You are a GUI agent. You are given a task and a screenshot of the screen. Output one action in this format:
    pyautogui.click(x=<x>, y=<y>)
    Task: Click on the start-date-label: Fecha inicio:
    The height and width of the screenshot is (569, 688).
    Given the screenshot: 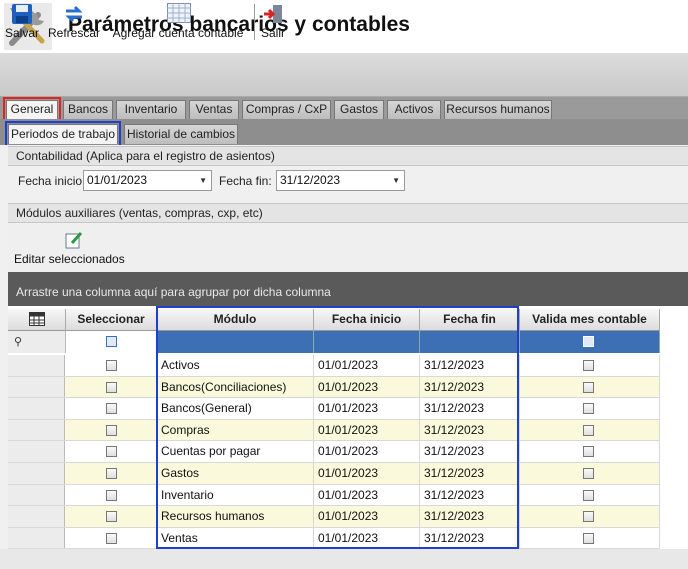 What is the action you would take?
    pyautogui.click(x=52, y=181)
    